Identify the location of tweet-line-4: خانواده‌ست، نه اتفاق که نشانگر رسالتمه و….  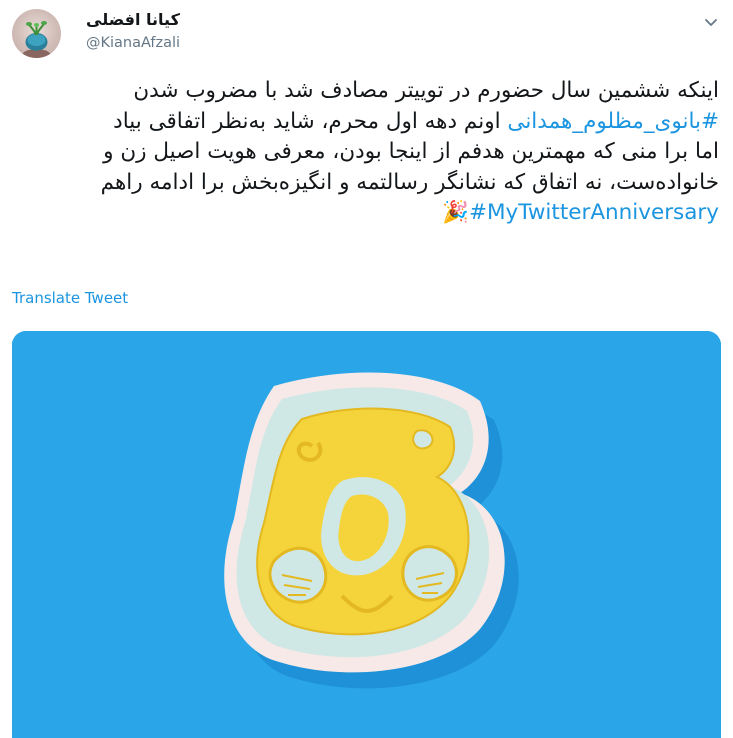
(409, 182).